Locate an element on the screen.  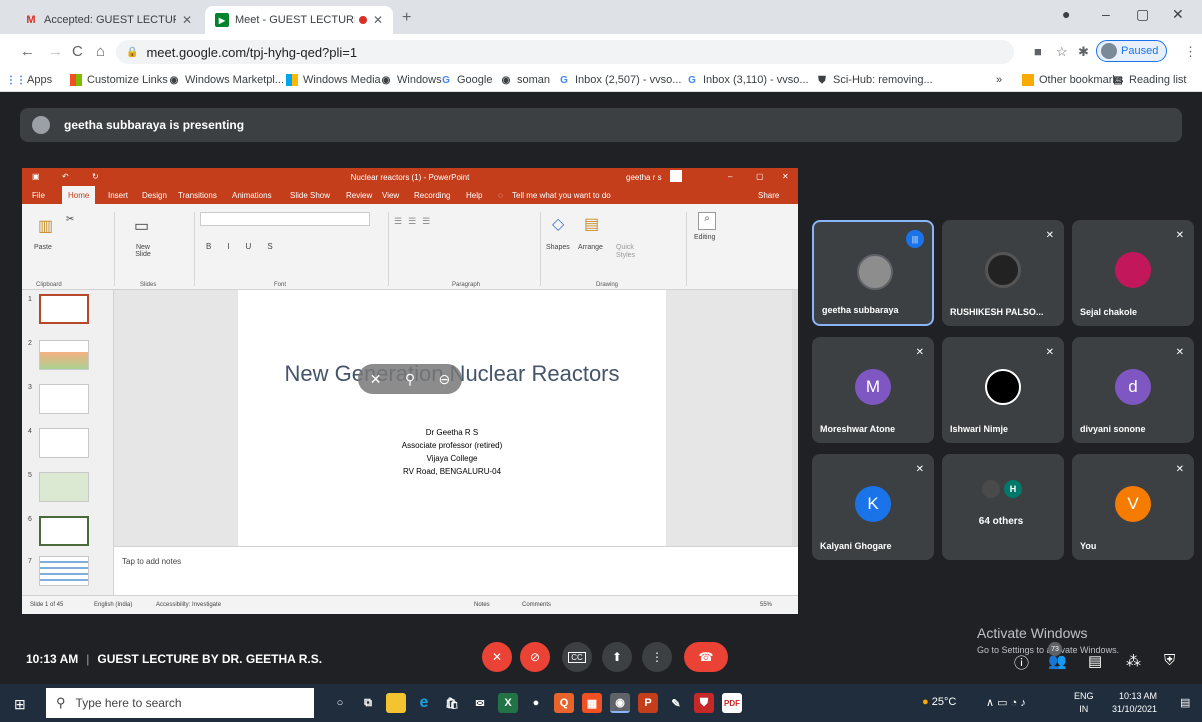
excel-icon: X is located at coordinates (508, 703).